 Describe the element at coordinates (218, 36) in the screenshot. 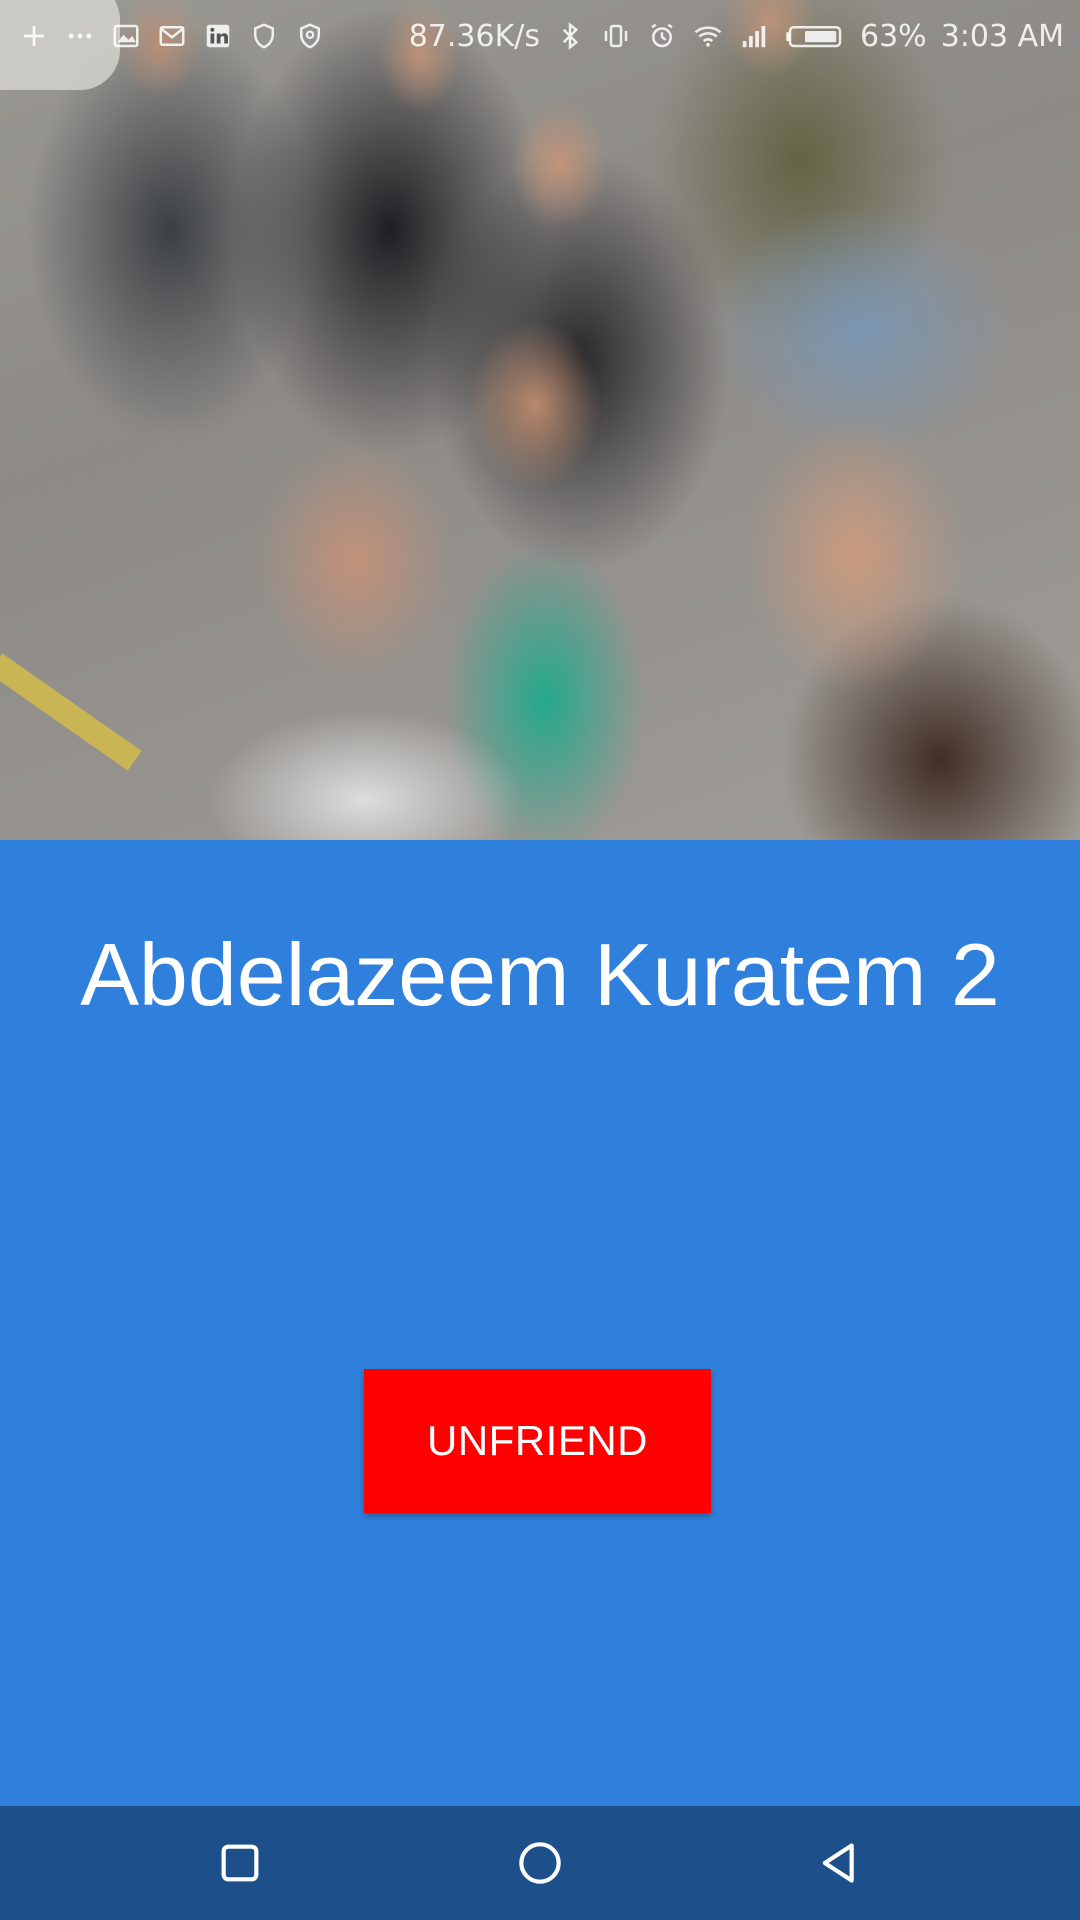

I see `linkedin-icon` at that location.